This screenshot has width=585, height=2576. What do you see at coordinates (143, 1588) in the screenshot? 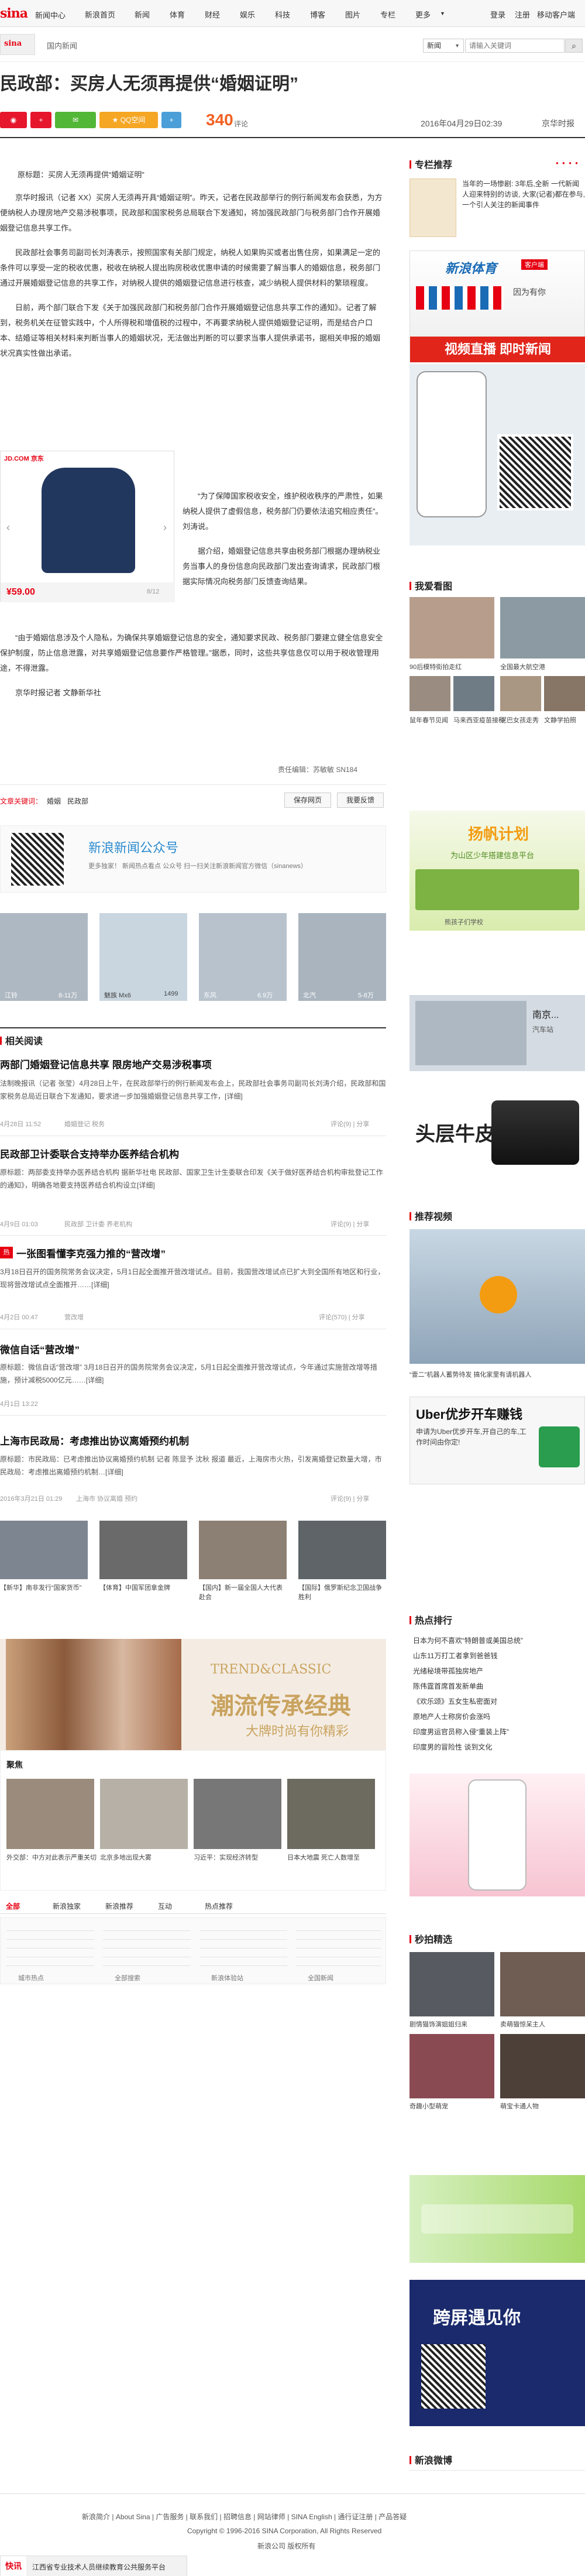
I see `photo-label: 【体育】中国军团拿金牌` at bounding box center [143, 1588].